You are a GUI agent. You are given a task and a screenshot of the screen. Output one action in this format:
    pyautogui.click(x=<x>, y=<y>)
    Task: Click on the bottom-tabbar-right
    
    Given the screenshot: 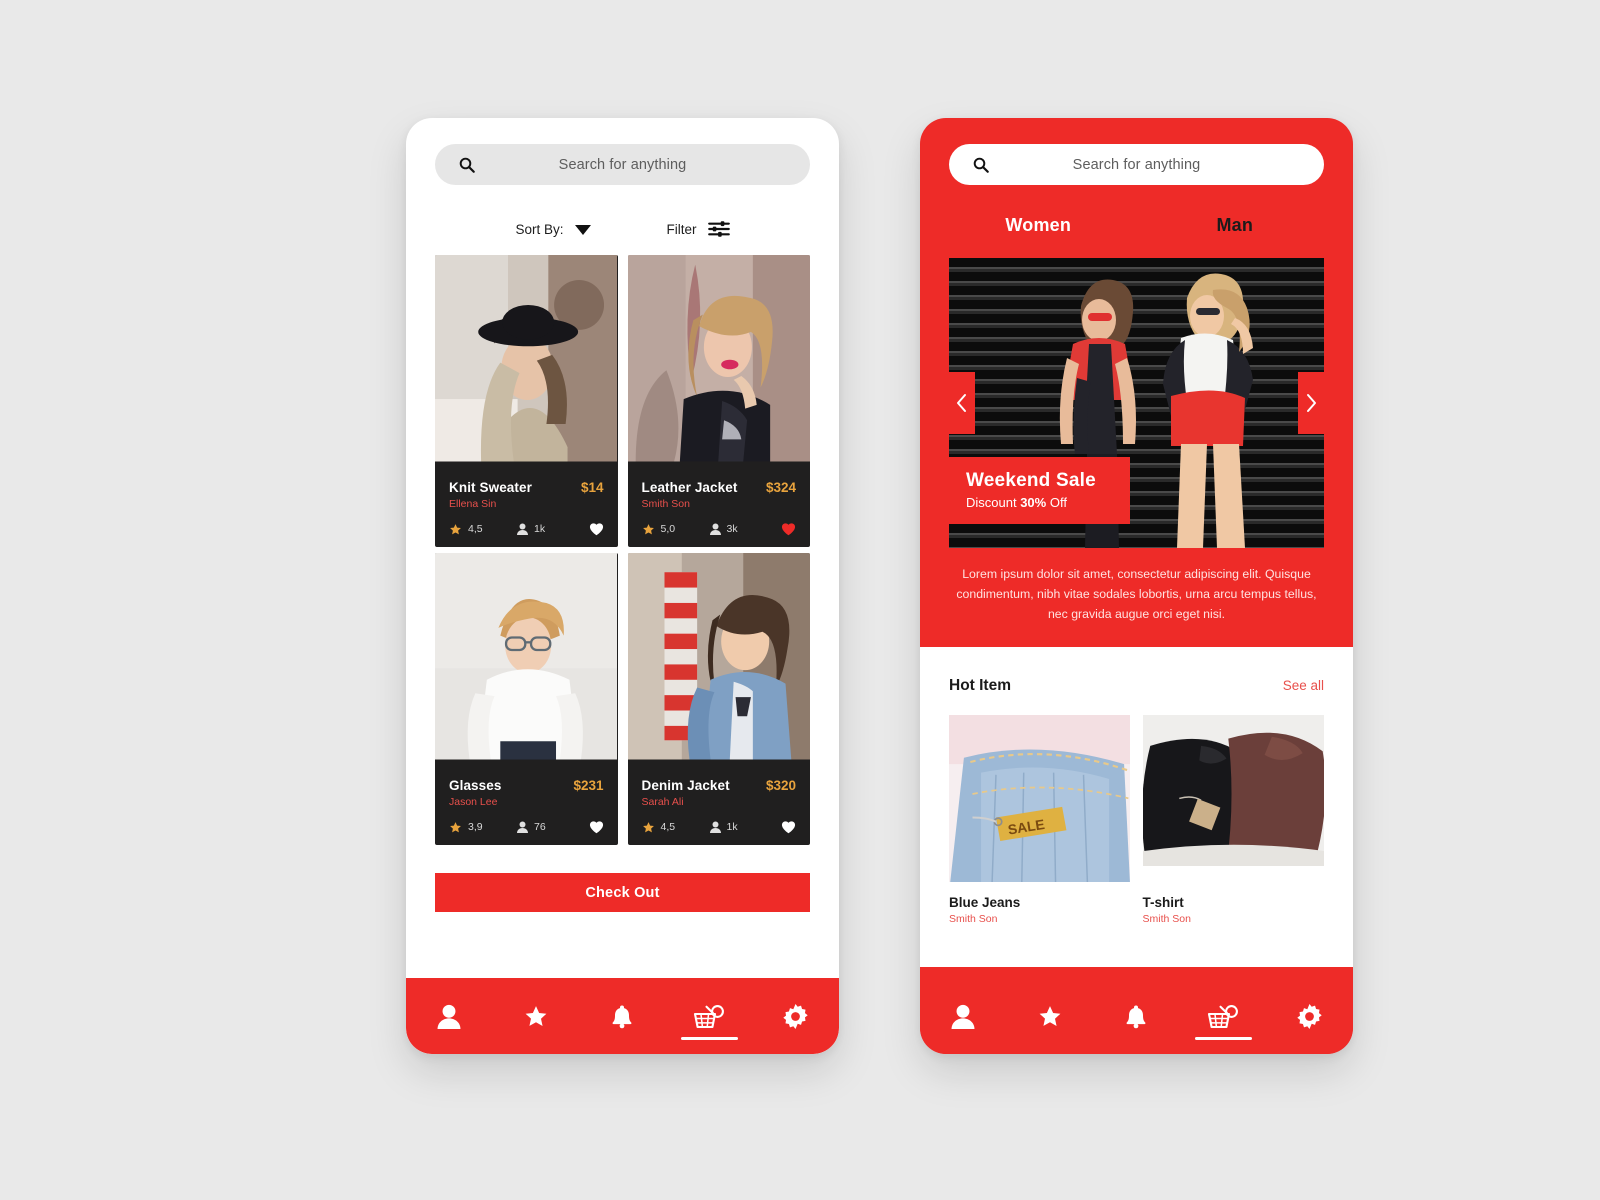 What is the action you would take?
    pyautogui.click(x=1136, y=1016)
    